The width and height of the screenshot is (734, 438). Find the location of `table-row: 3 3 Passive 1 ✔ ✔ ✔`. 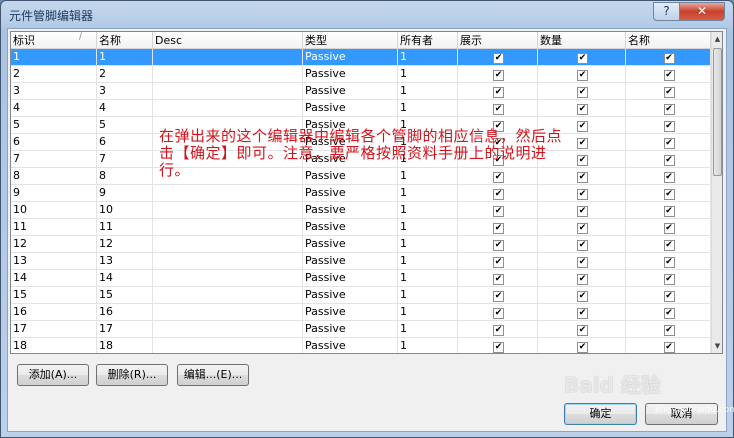

table-row: 3 3 Passive 1 ✔ ✔ ✔ is located at coordinates (361, 91).